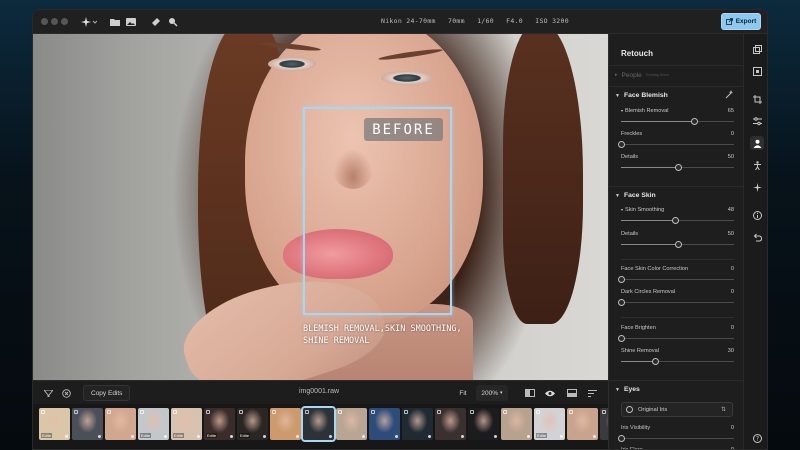  I want to click on adjustments-icon, so click(757, 121).